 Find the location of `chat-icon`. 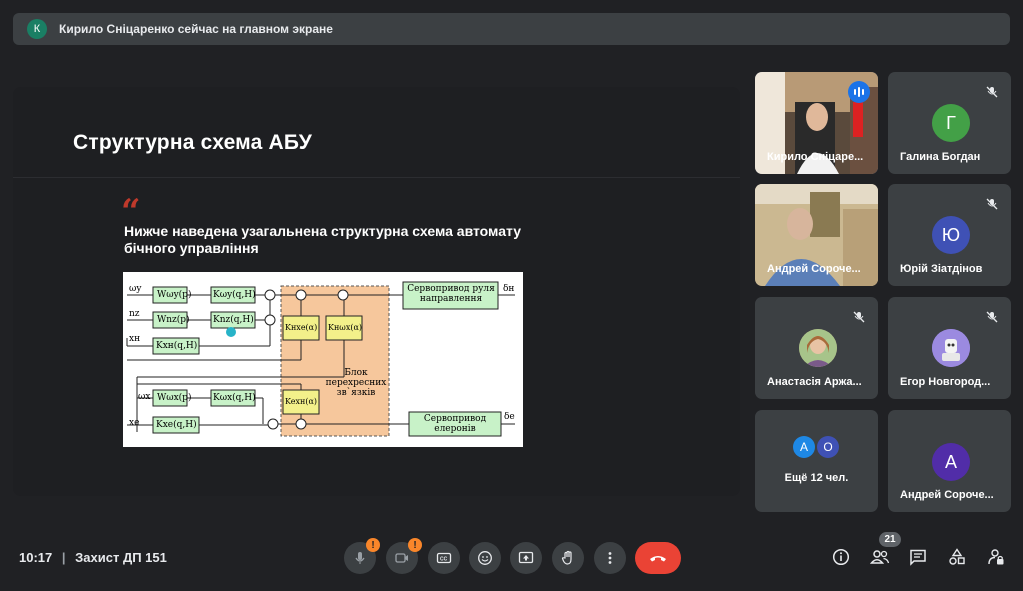

chat-icon is located at coordinates (918, 557).